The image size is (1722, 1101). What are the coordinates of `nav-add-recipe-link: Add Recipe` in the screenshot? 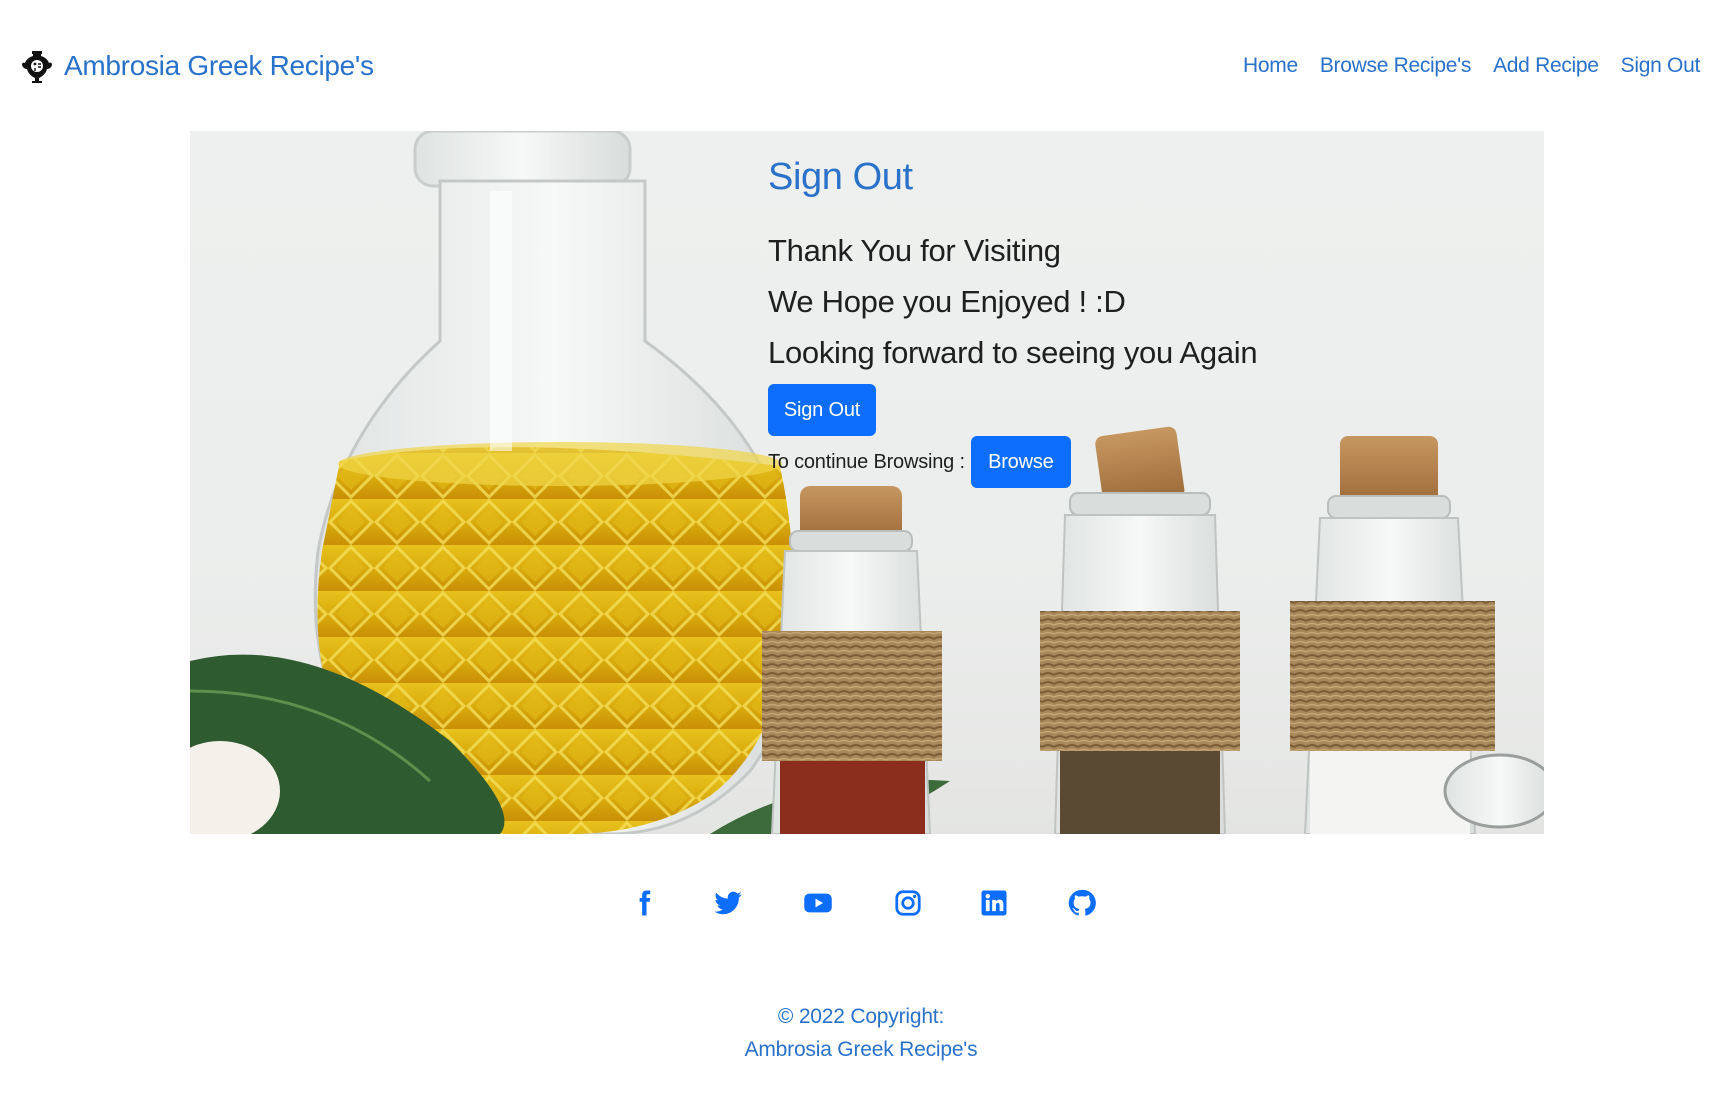 It's located at (1546, 66).